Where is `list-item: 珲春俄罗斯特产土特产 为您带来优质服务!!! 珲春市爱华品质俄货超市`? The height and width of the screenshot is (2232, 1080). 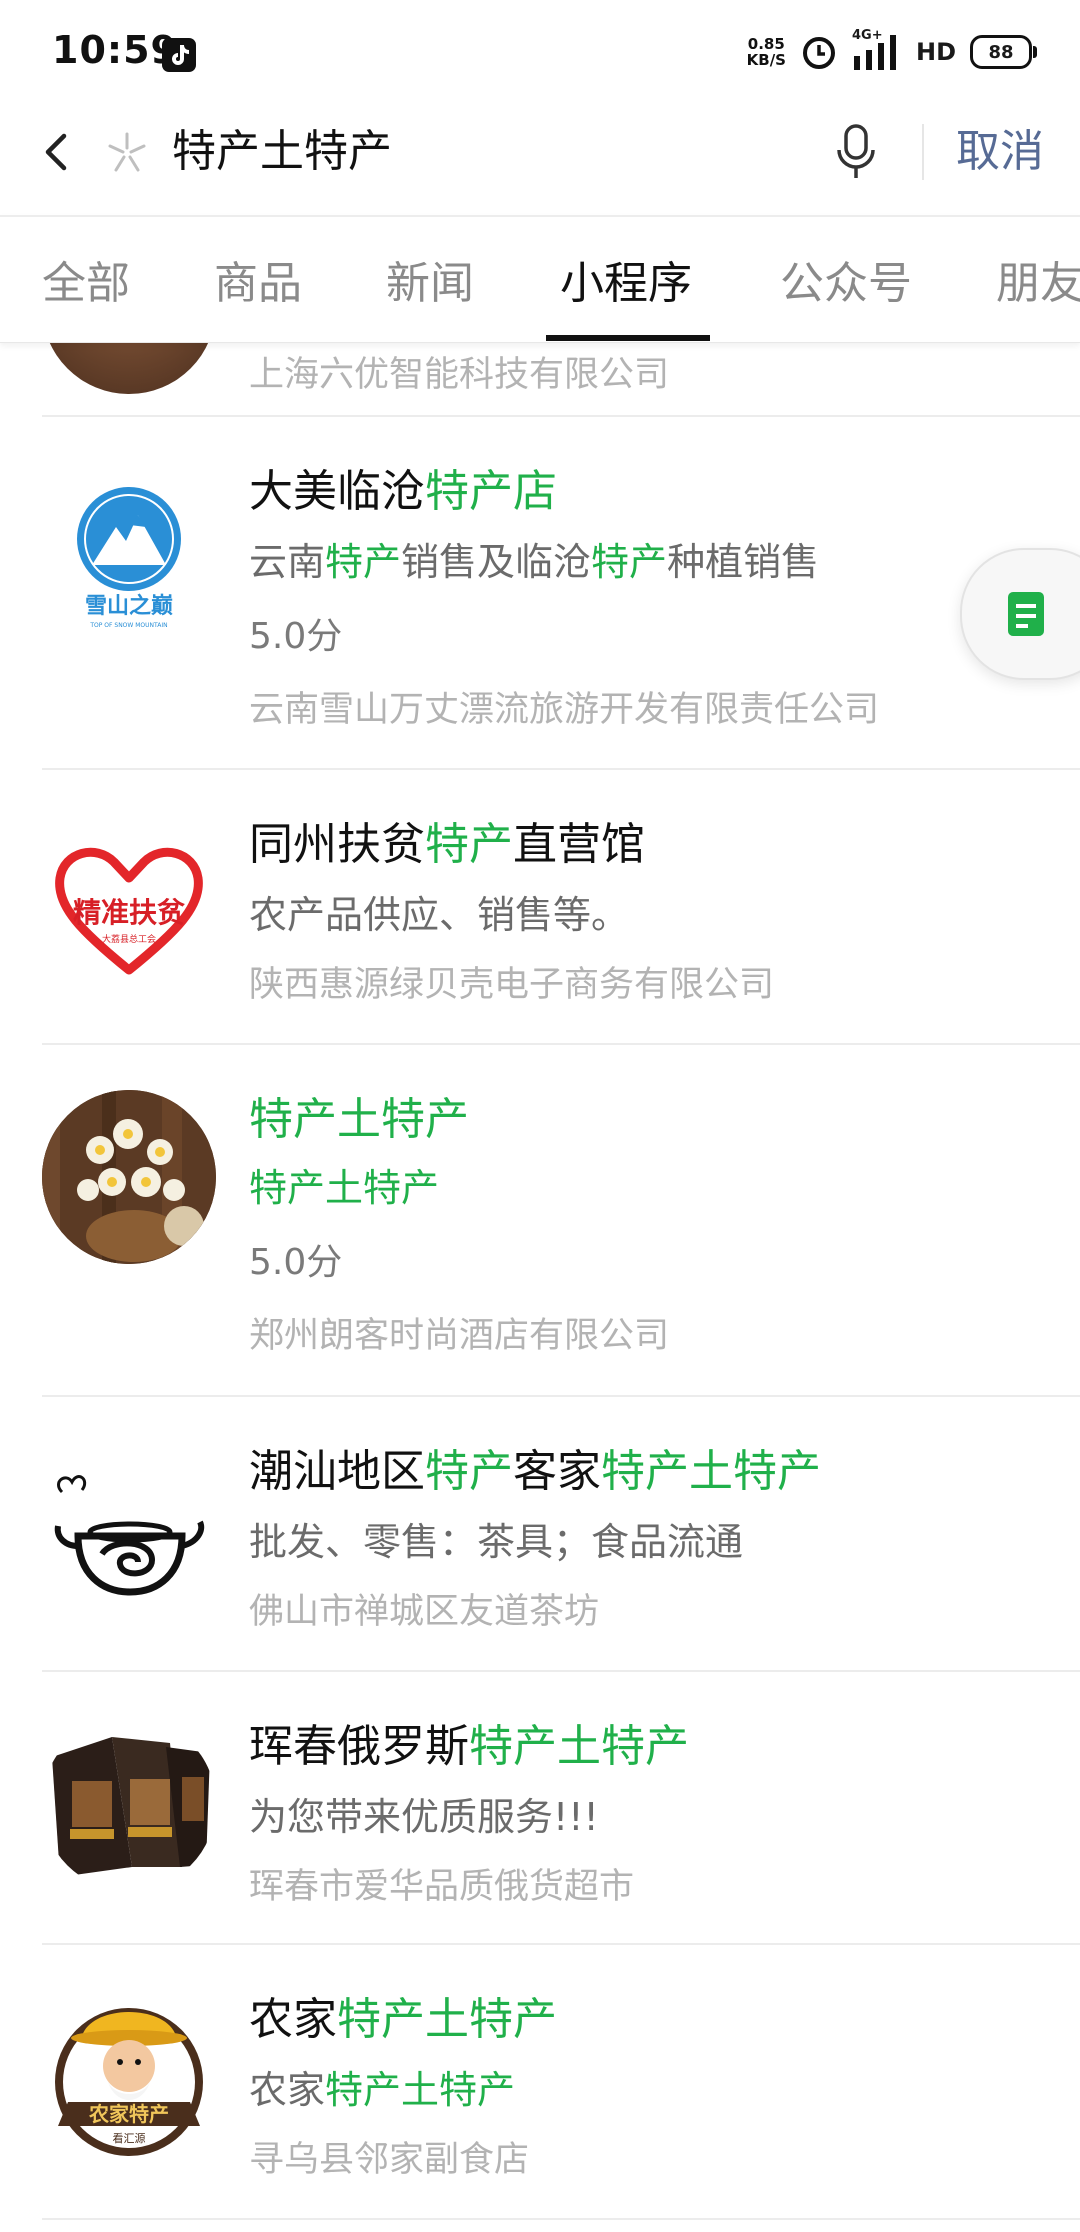 list-item: 珲春俄罗斯特产土特产 为您带来优质服务!!! 珲春市爱华品质俄货超市 is located at coordinates (540, 1808).